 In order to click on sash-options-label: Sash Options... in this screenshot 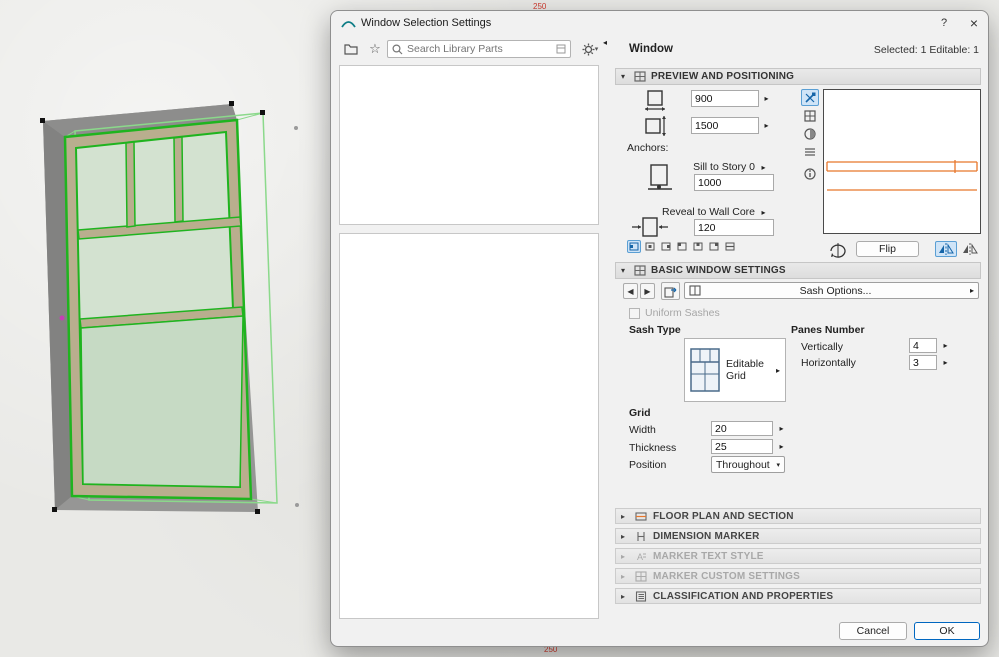, I will do `click(835, 290)`.